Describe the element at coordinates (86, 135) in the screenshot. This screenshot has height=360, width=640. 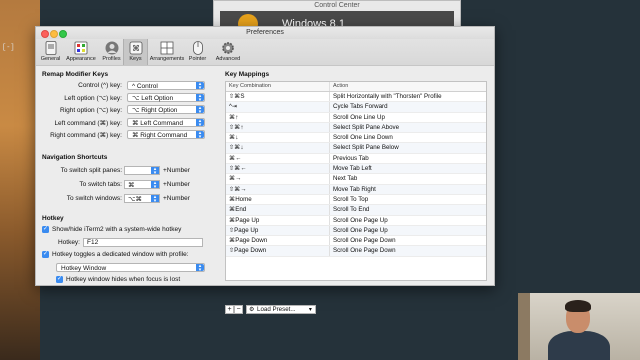
I see `right-command-label: Right command (⌘) key:` at that location.